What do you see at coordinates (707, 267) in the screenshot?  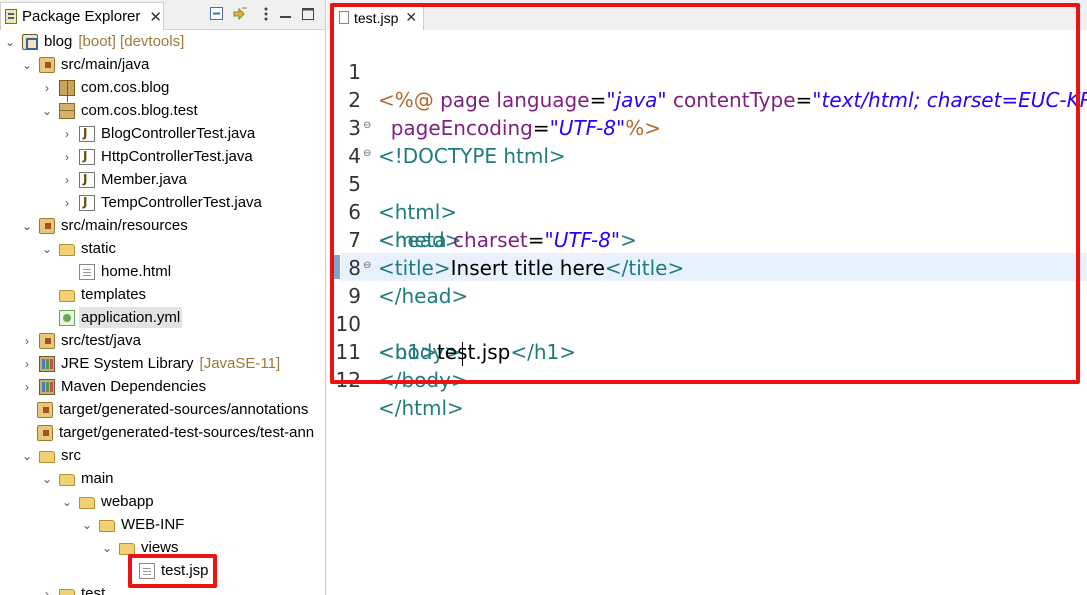 I see `code-line: 8 </head>` at bounding box center [707, 267].